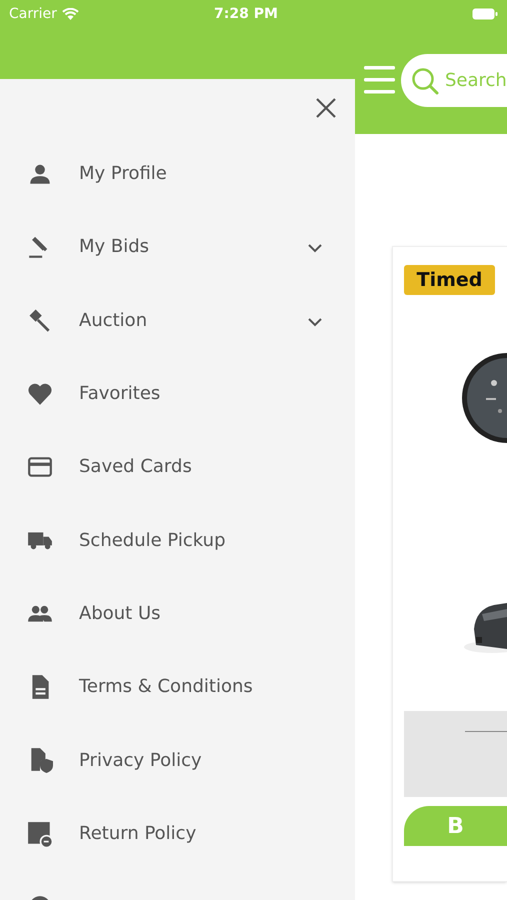 Image resolution: width=507 pixels, height=900 pixels. What do you see at coordinates (119, 613) in the screenshot?
I see `menu-item: About Us` at bounding box center [119, 613].